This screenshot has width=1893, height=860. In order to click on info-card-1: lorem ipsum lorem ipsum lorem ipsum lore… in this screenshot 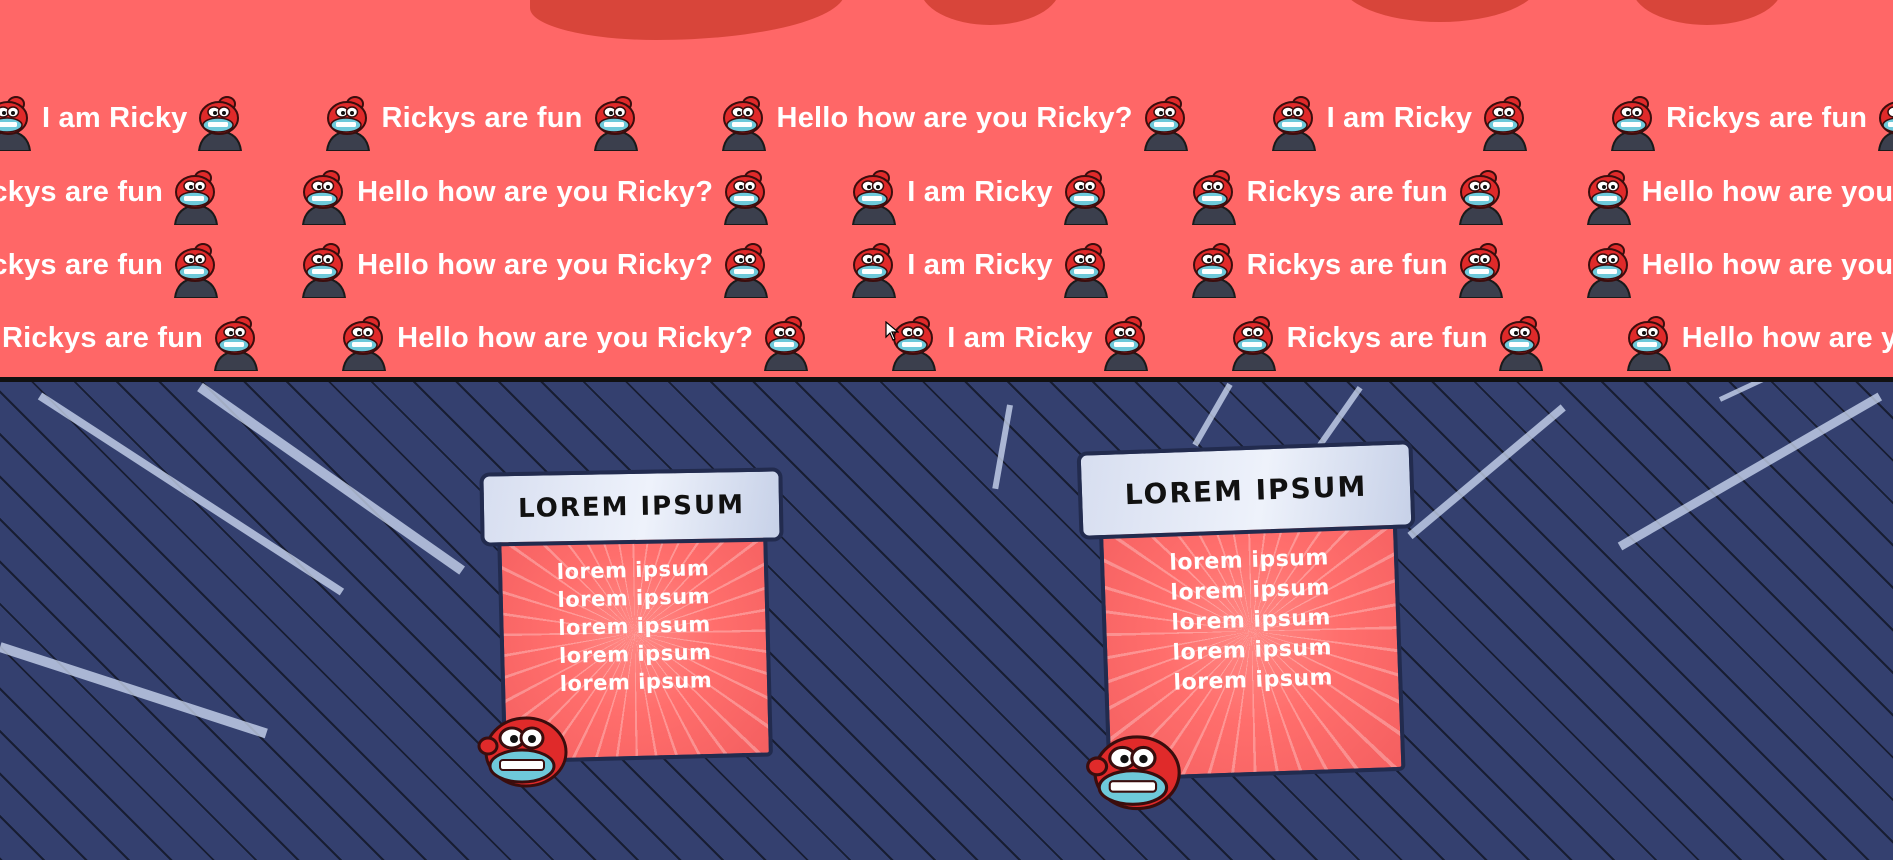, I will do `click(631, 627)`.